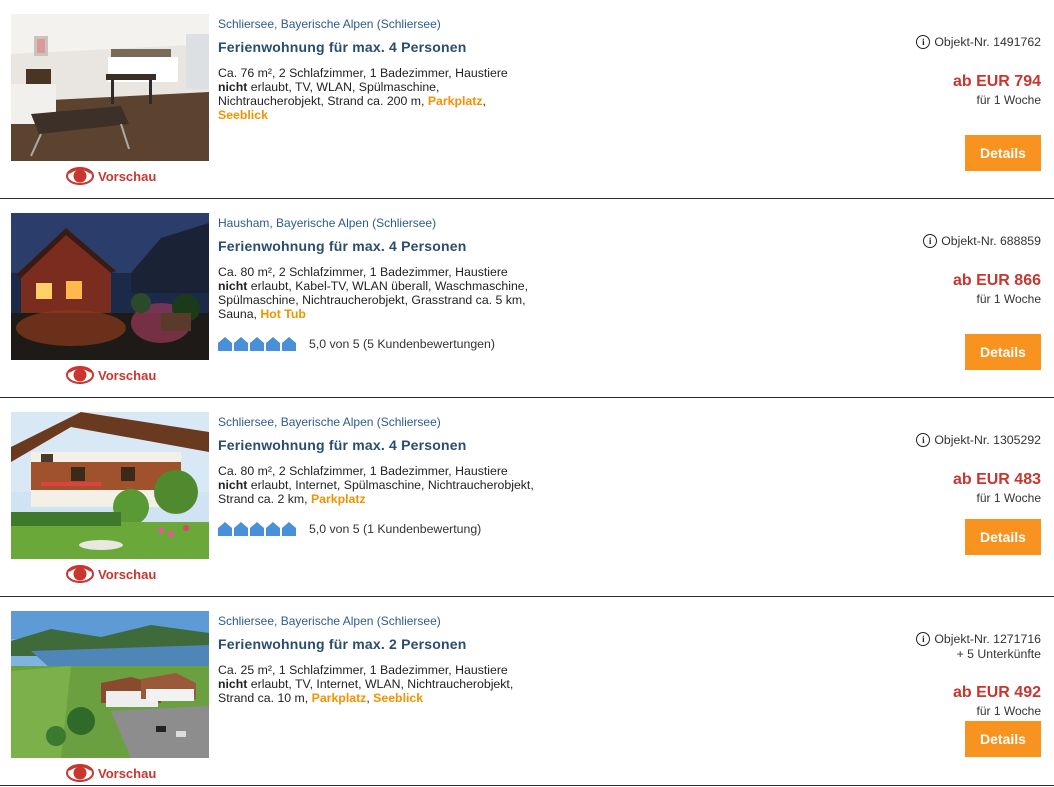 The image size is (1054, 787). What do you see at coordinates (996, 81) in the screenshot?
I see `price: ab EUR 794` at bounding box center [996, 81].